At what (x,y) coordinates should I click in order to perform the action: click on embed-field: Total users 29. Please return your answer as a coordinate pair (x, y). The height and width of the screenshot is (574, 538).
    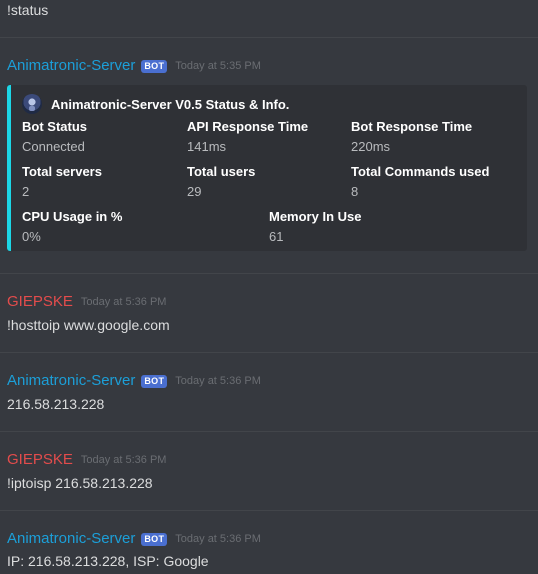
    Looking at the image, I should click on (221, 181).